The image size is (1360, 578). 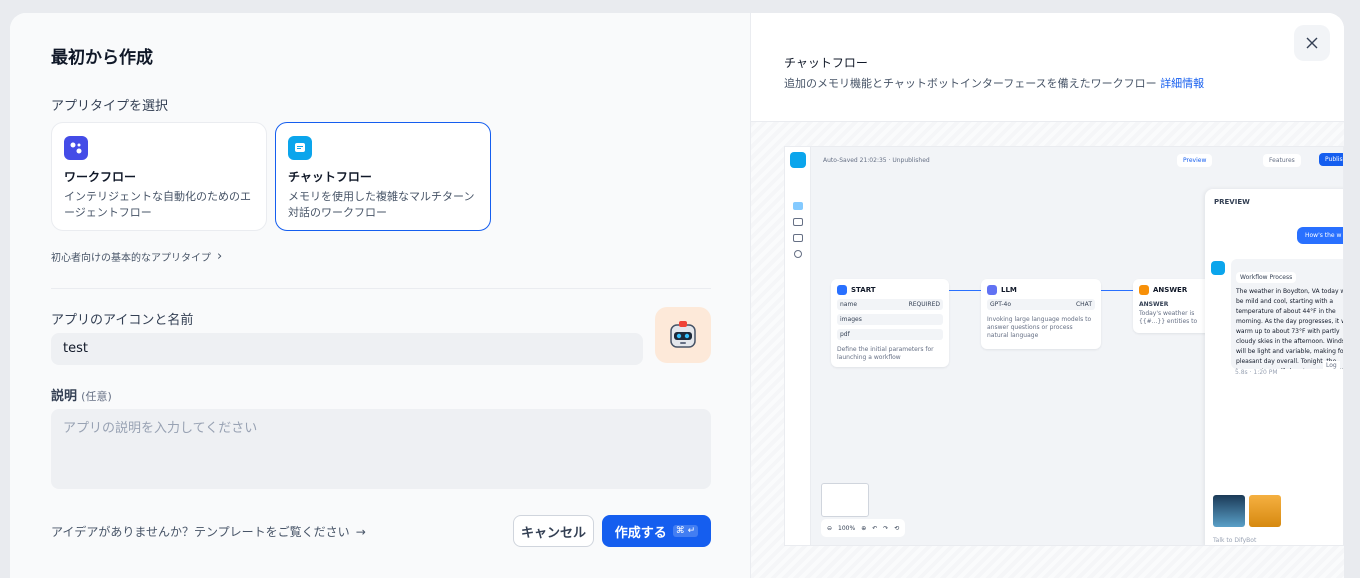 I want to click on app-type-card-workflow: ワークフロー インテリジェントな自動化のためのエージェントフロー, so click(x=159, y=176).